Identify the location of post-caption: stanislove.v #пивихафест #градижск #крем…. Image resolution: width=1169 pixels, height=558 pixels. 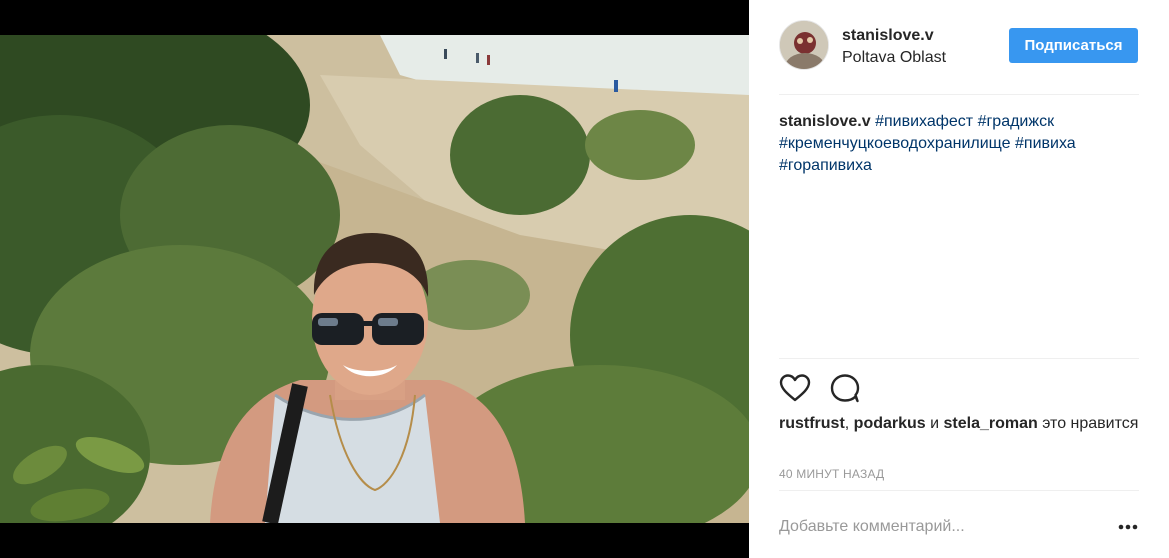
(959, 144).